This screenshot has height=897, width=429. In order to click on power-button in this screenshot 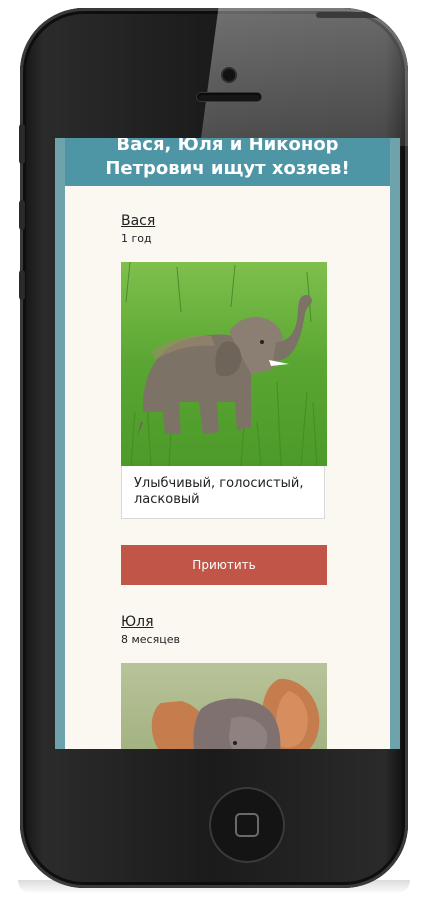, I will do `click(348, 15)`.